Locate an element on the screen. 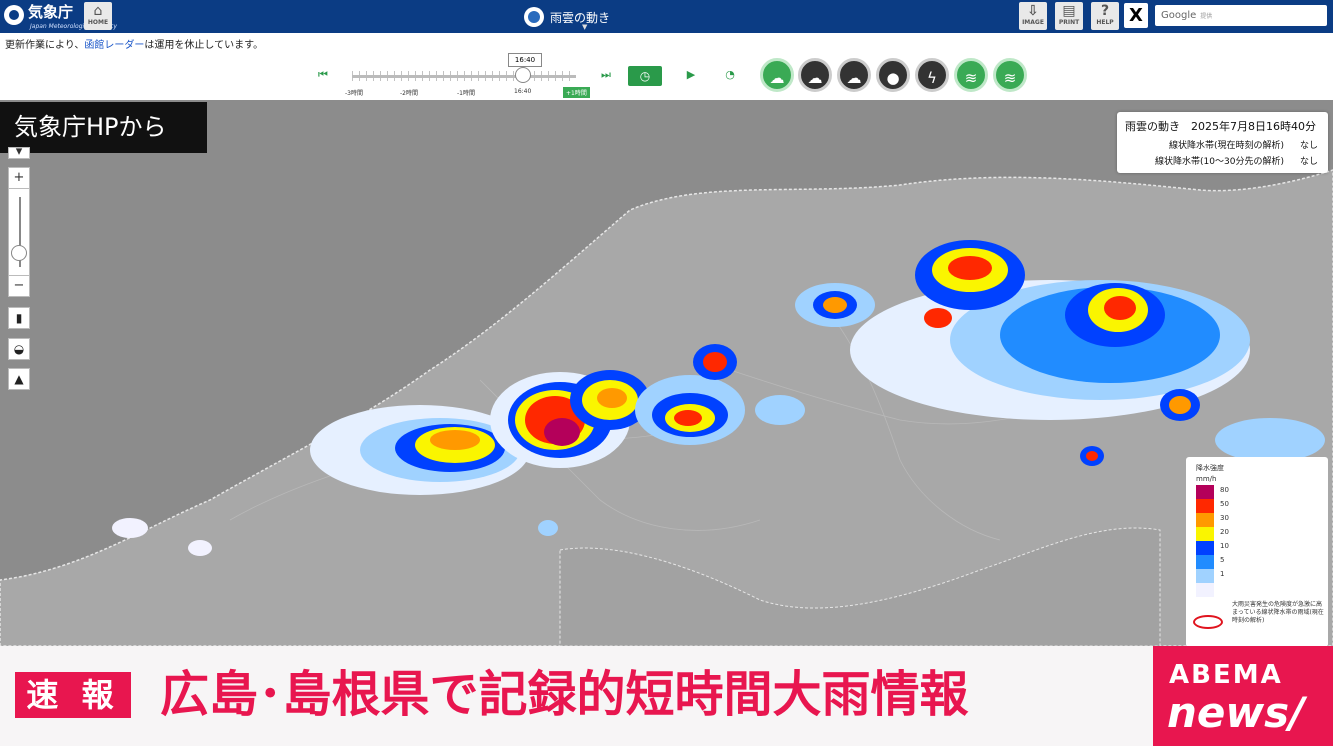 This screenshot has width=1333, height=746. zoom-slider-handle is located at coordinates (19, 253).